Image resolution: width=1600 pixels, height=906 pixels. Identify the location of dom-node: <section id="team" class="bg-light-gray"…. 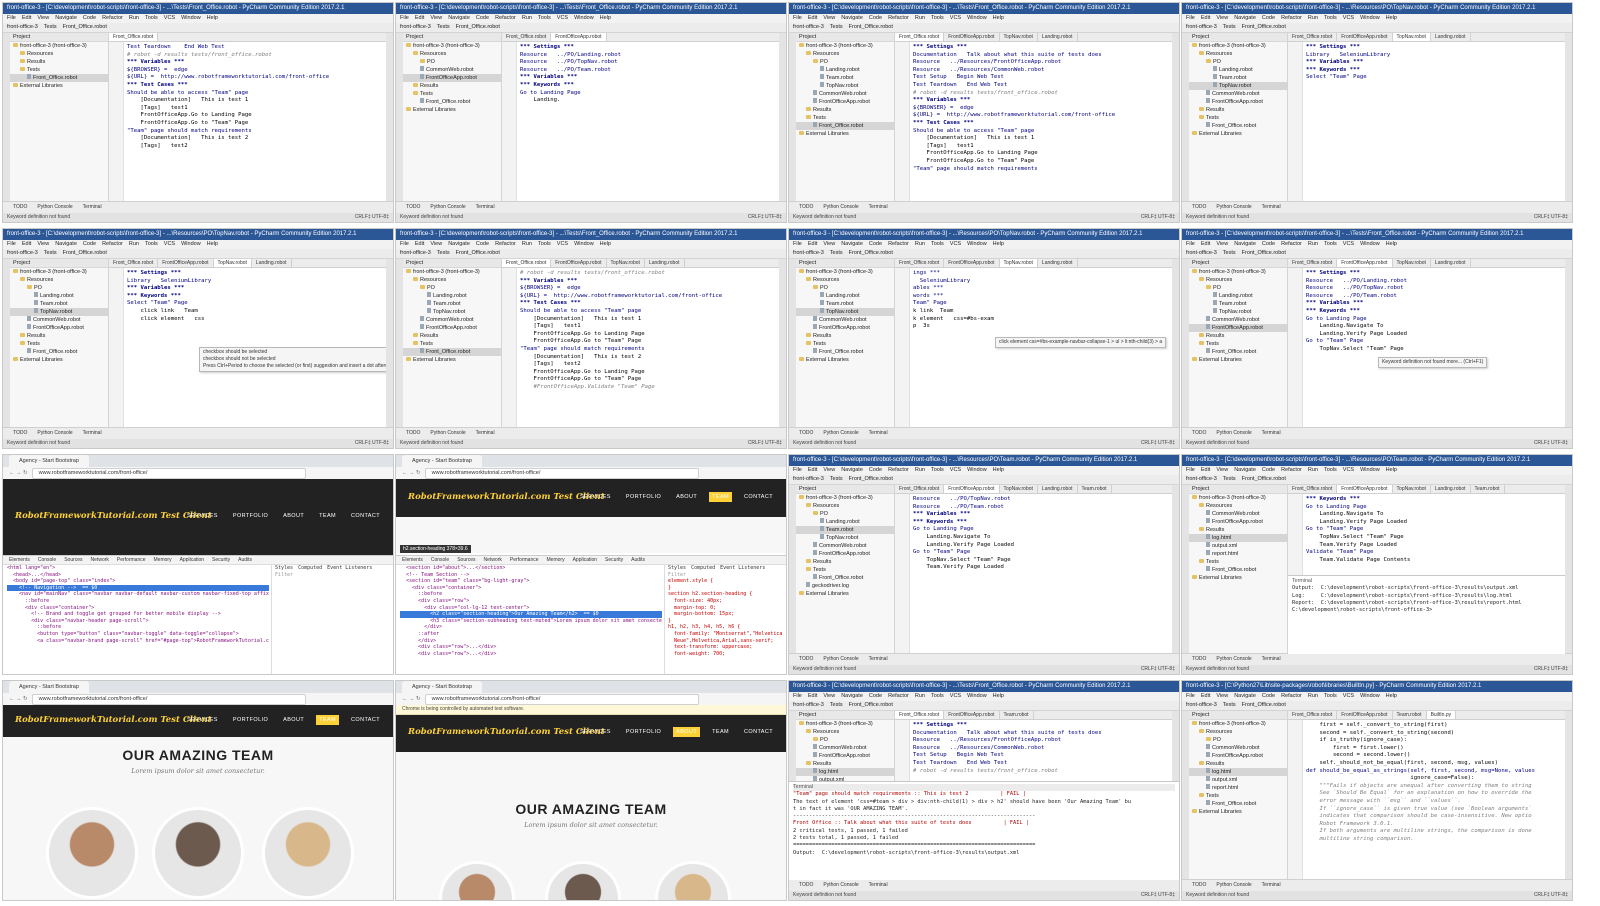
(531, 581).